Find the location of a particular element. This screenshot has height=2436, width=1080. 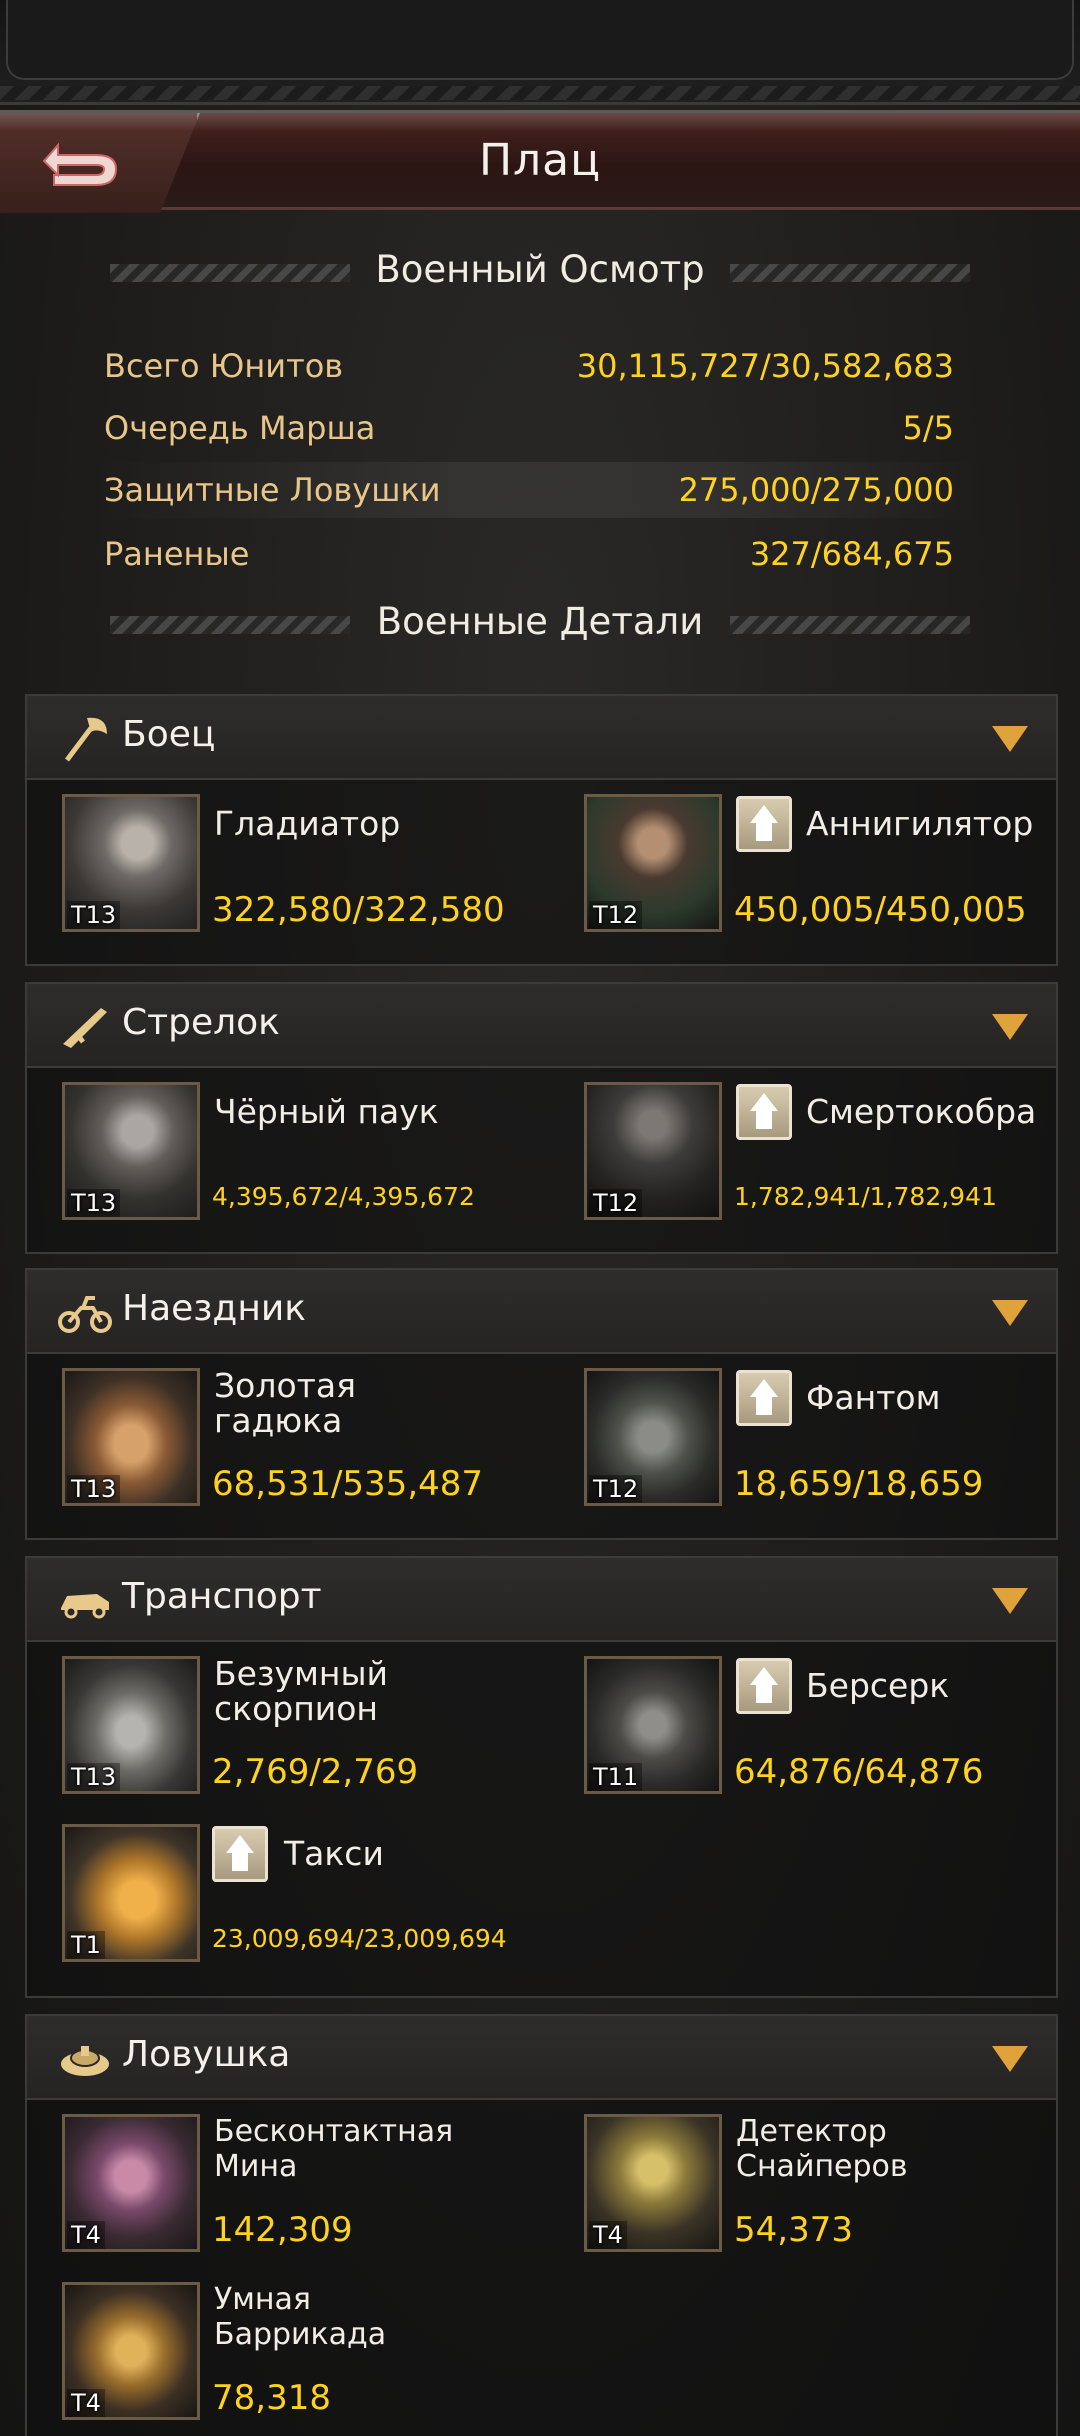

unit-name: Фантом is located at coordinates (873, 1397).